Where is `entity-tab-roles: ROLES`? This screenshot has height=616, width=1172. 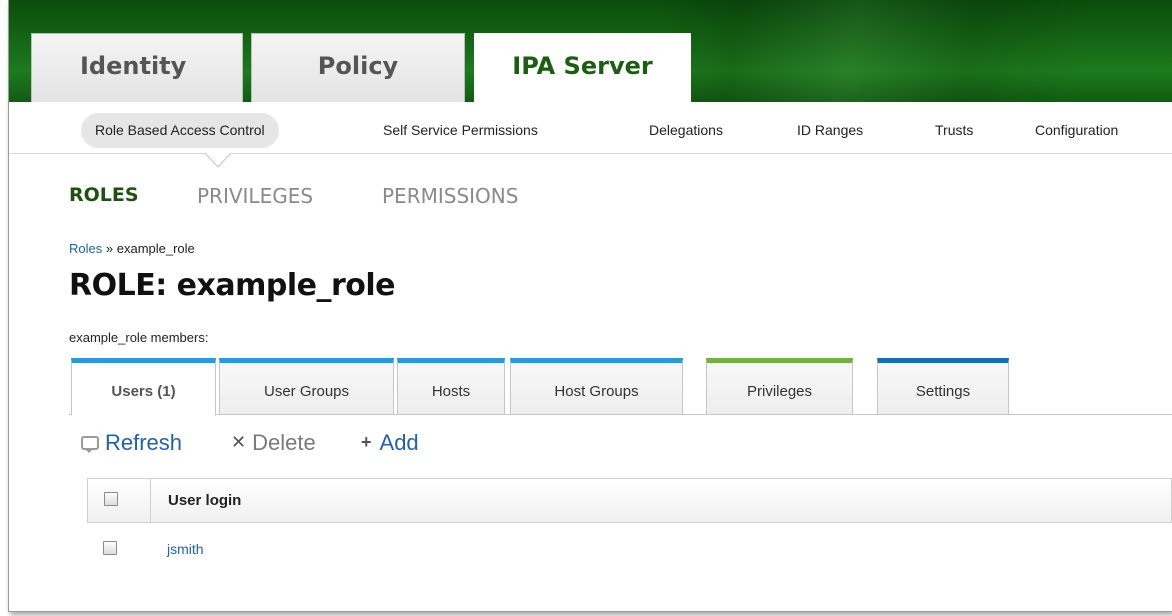
entity-tab-roles: ROLES is located at coordinates (104, 195).